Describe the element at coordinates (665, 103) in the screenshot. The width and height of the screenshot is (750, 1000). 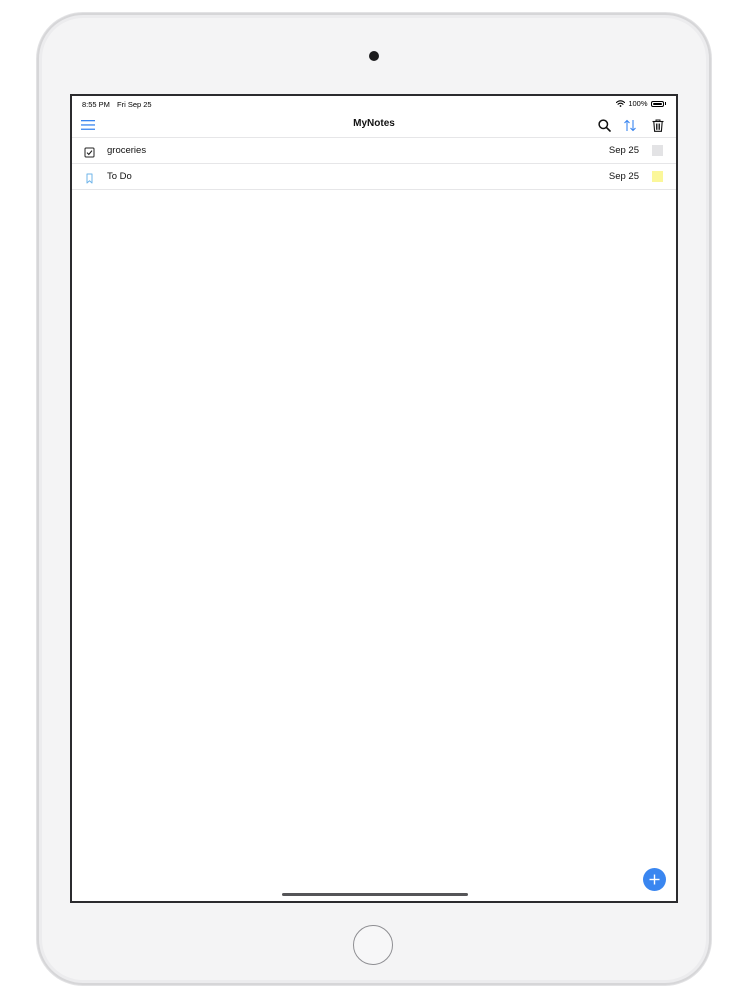
I see `battery-tip` at that location.